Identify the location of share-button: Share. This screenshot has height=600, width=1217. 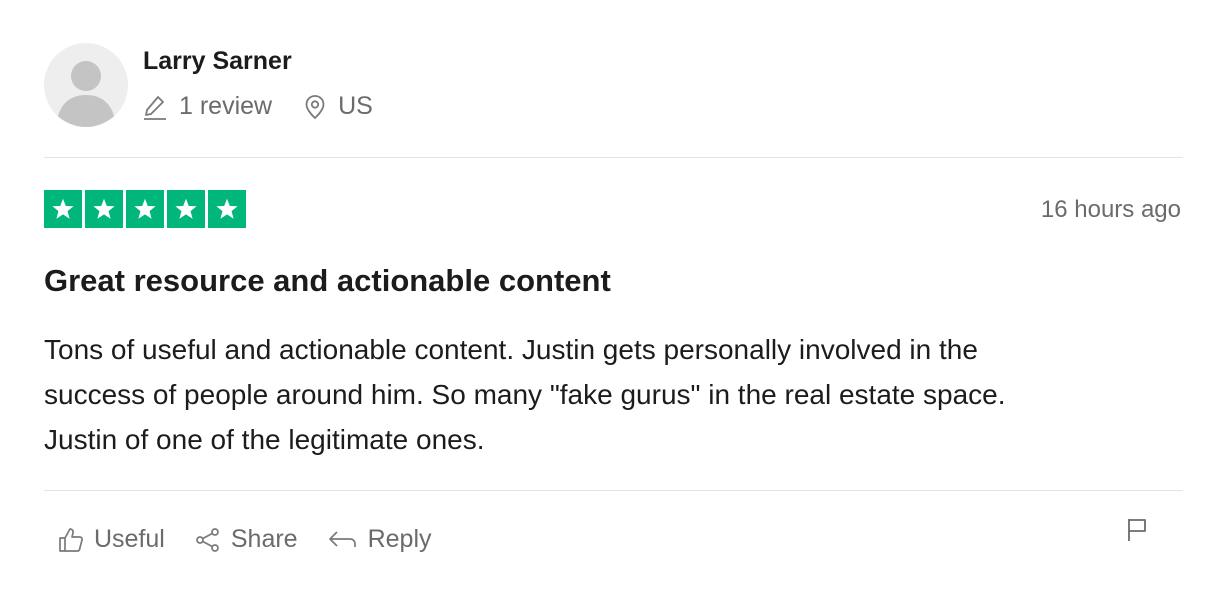
(246, 539).